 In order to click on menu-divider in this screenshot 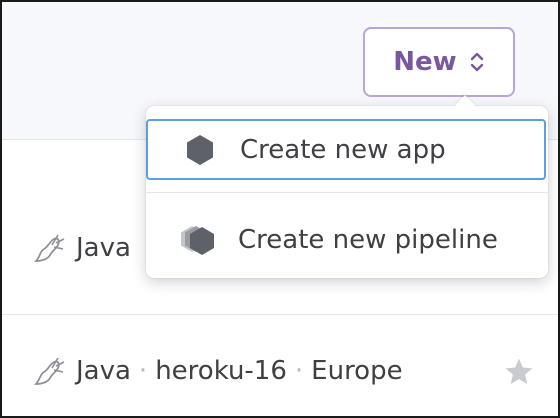, I will do `click(347, 192)`.